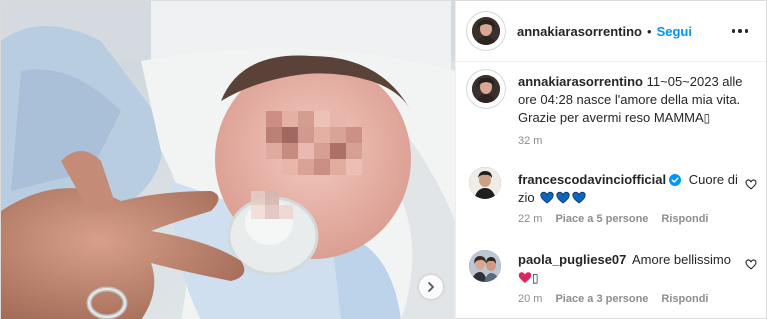  I want to click on comment-time: 20 m, so click(530, 299).